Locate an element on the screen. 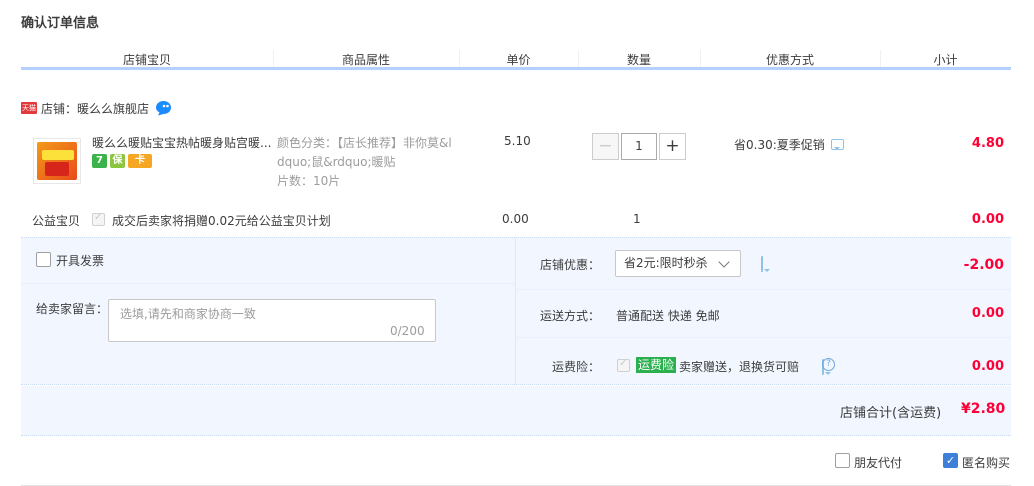 Image resolution: width=1034 pixels, height=486 pixels. header-rule is located at coordinates (516, 68).